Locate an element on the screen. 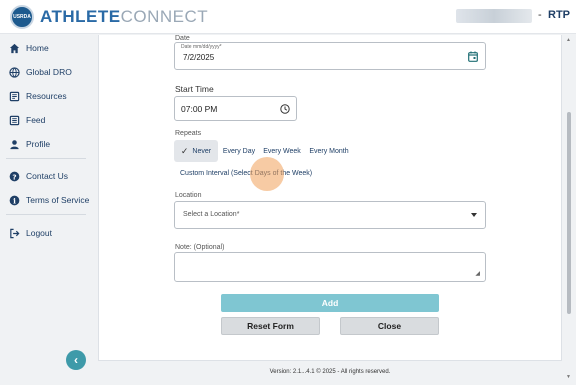  sidebar-item-feed: Feed is located at coordinates (46, 120).